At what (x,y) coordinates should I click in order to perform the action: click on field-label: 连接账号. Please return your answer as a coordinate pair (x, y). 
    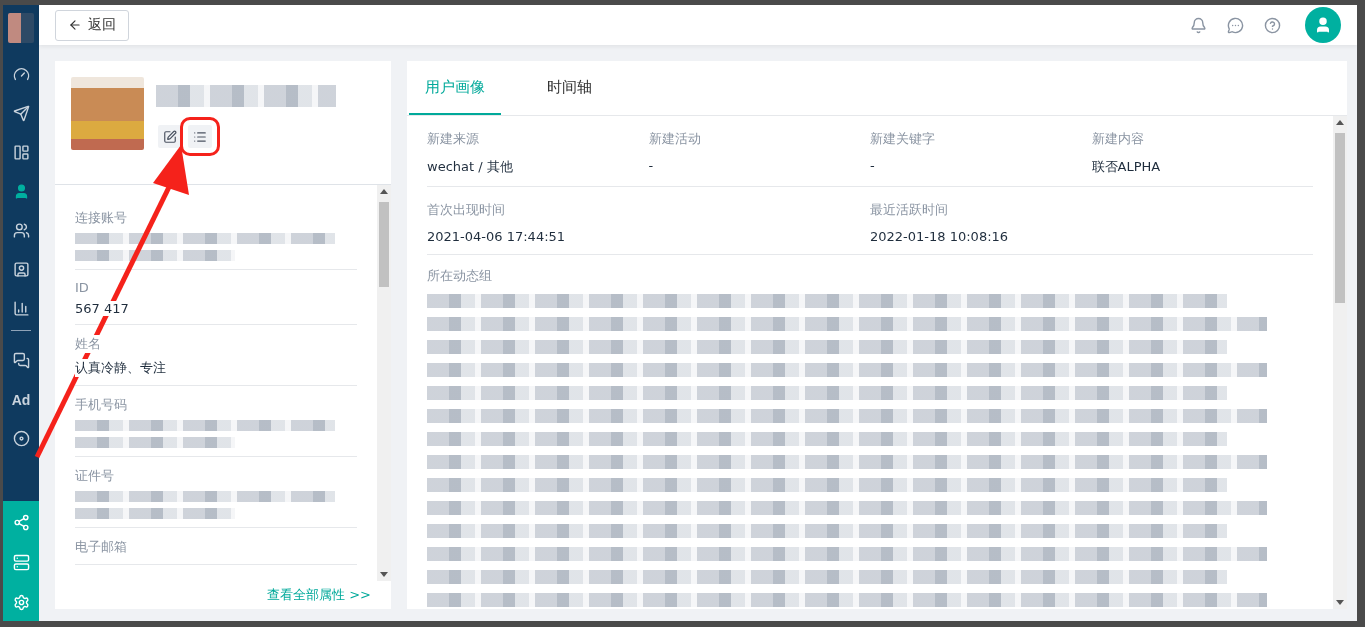
    Looking at the image, I should click on (101, 218).